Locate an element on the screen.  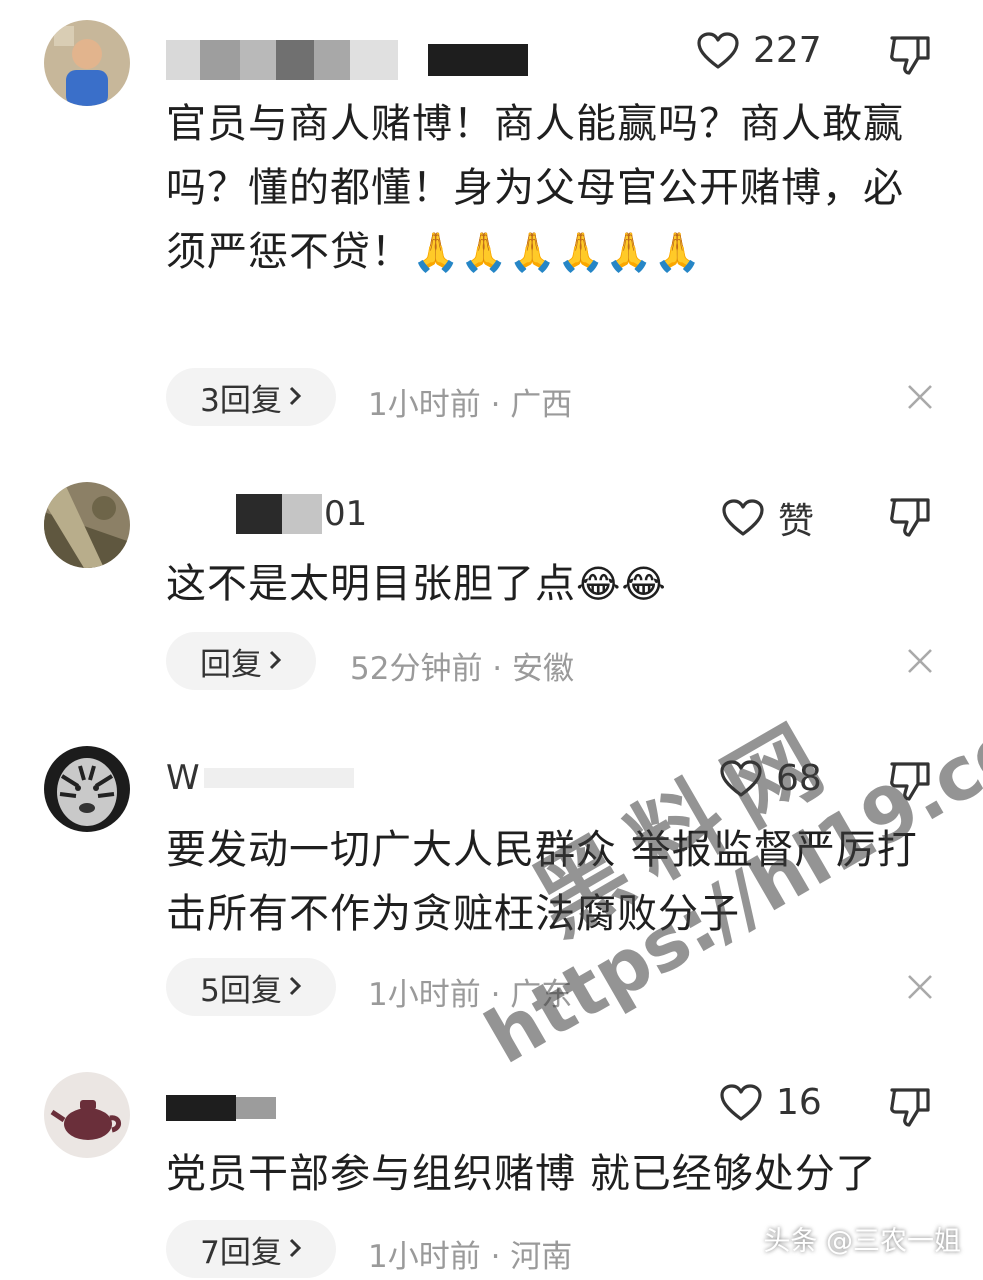
emoji: 🙏🙏🙏🙏🙏🙏 is located at coordinates (557, 252).